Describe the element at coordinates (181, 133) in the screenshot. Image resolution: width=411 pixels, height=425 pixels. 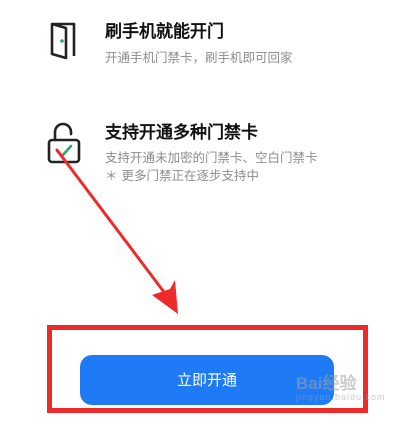
I see `feature-title: 支持开通多种门禁卡` at that location.